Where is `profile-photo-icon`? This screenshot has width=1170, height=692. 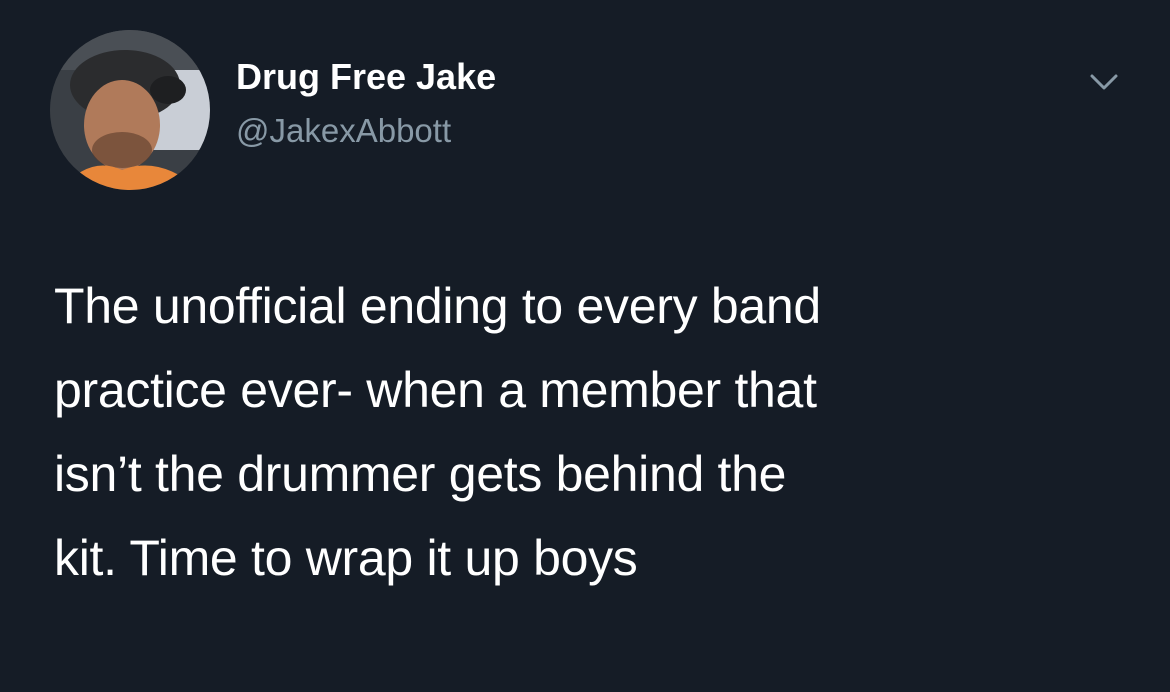 profile-photo-icon is located at coordinates (130, 110).